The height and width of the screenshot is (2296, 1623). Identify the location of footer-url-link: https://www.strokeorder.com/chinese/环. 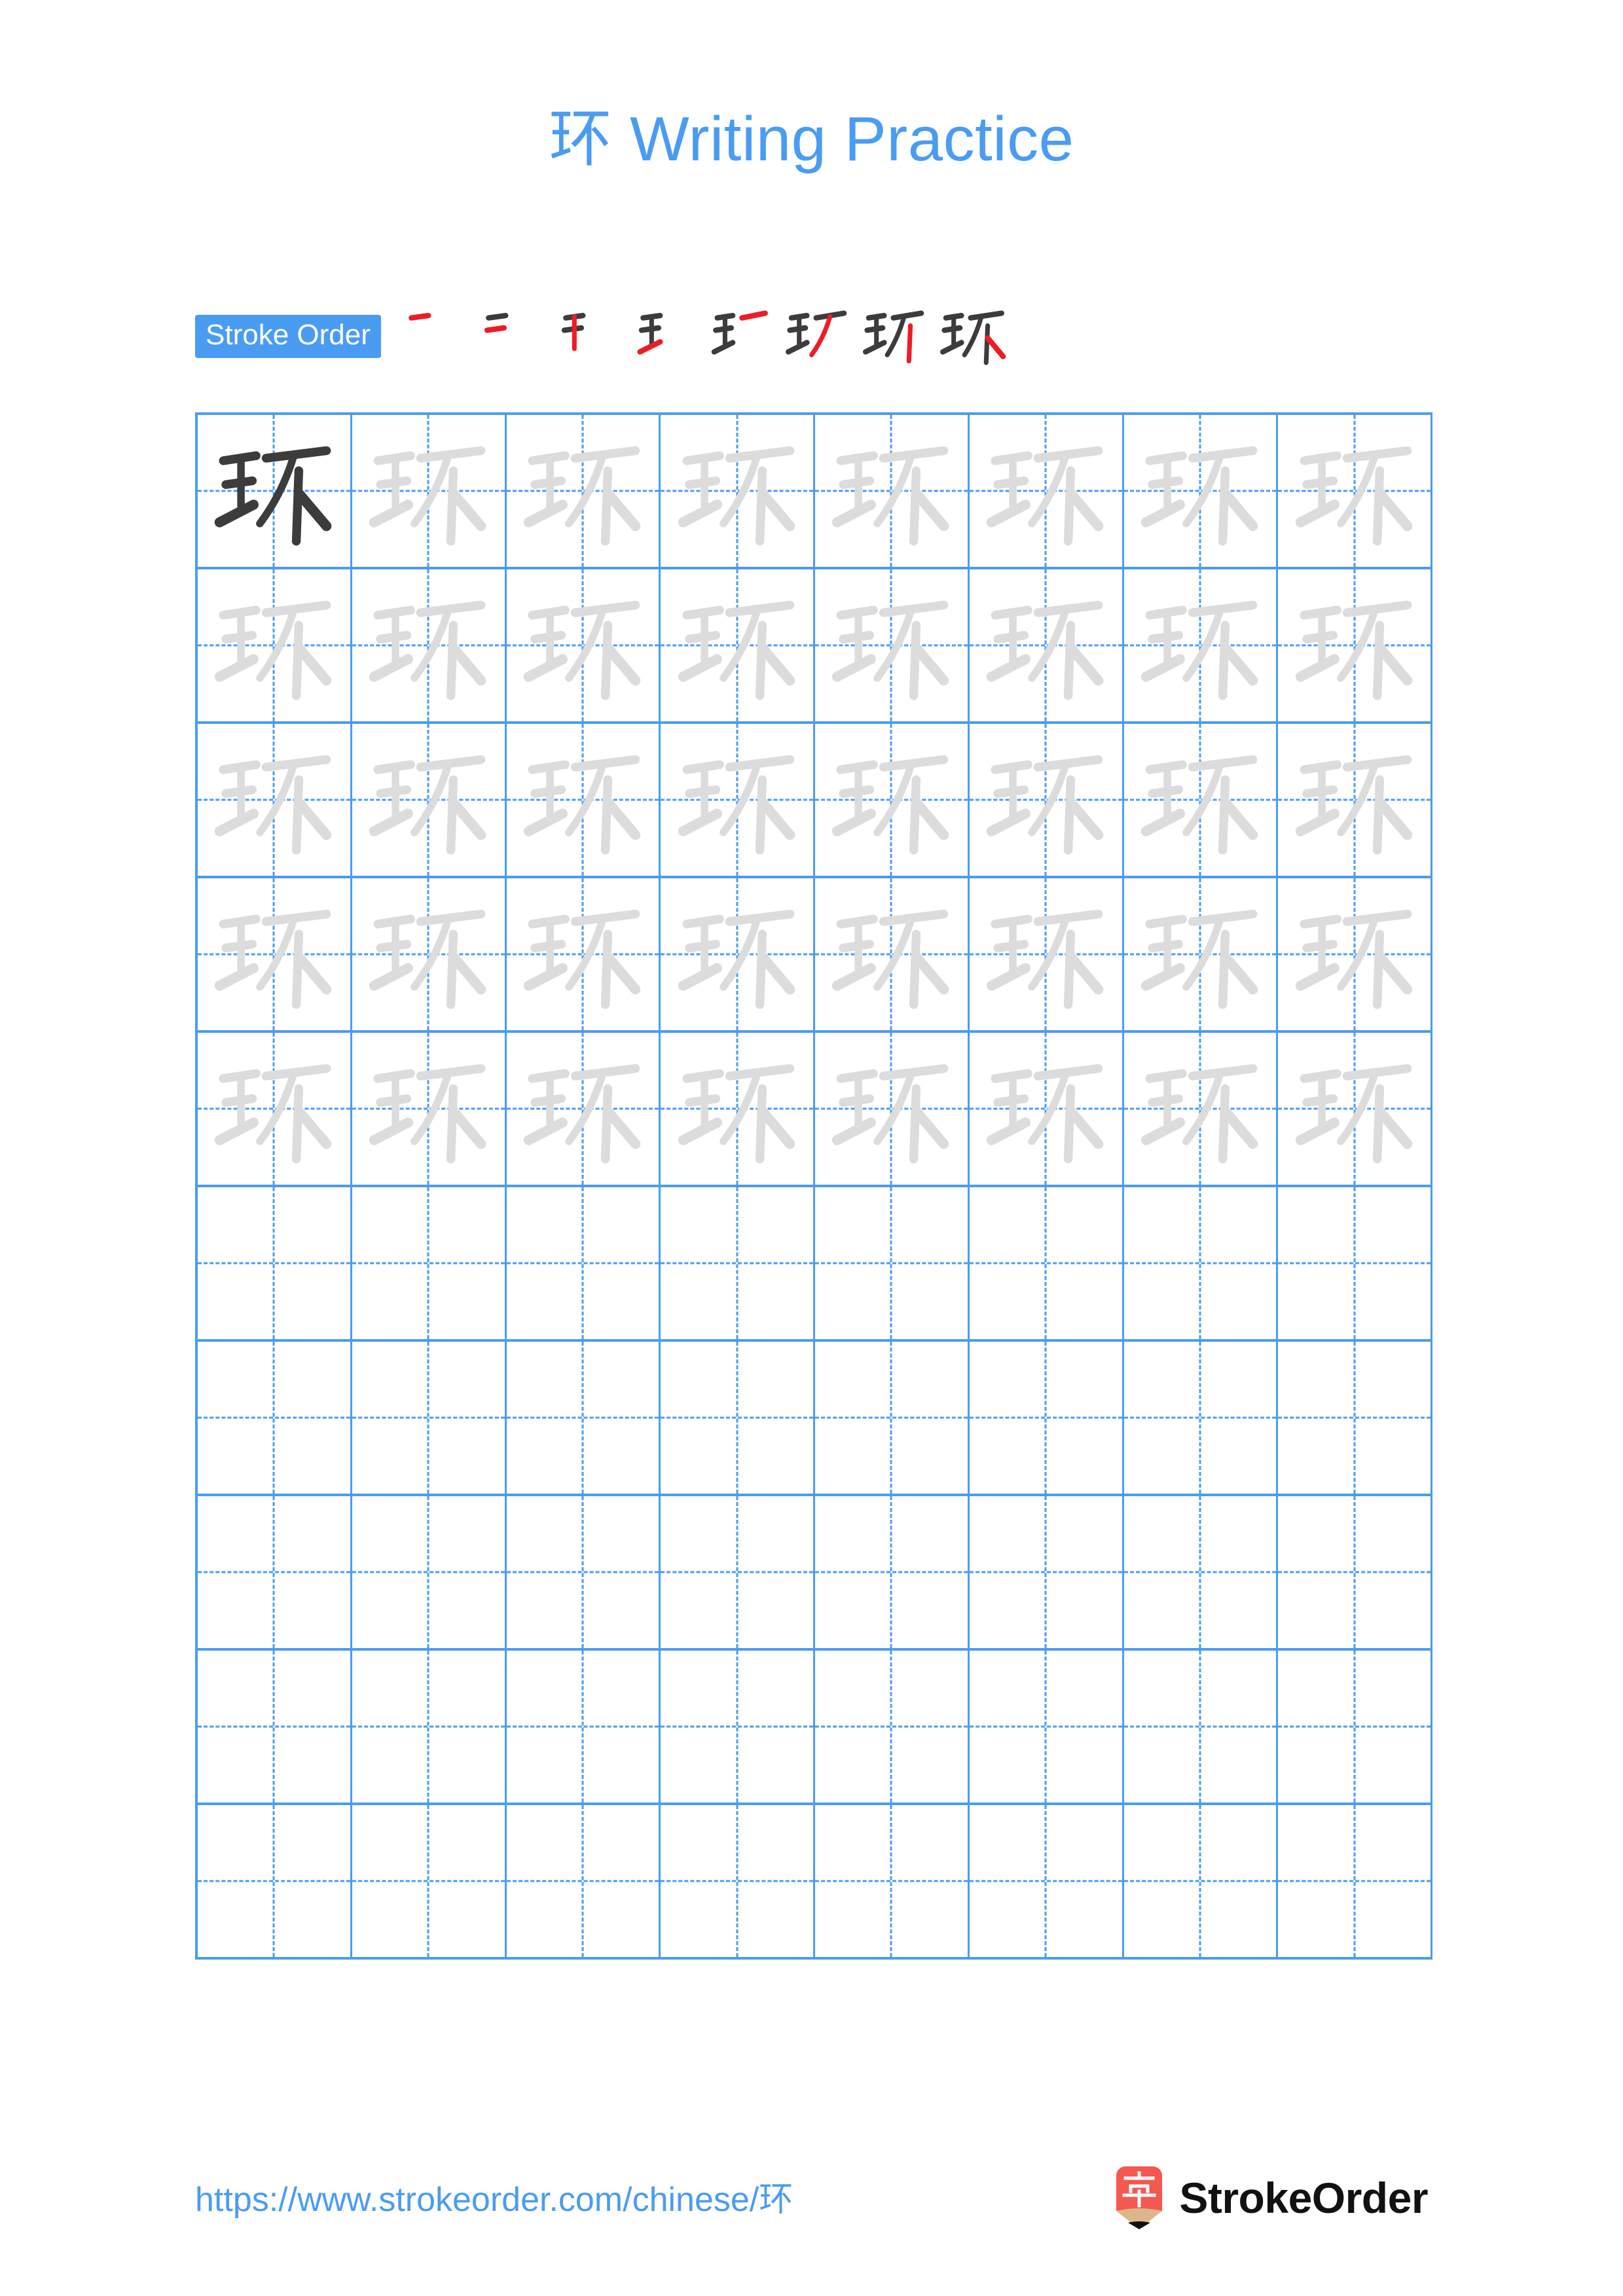
(494, 2196).